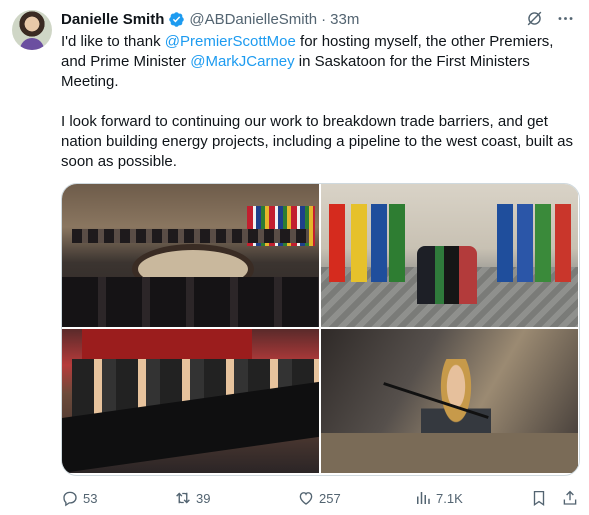  Describe the element at coordinates (330, 498) in the screenshot. I see `like-count: 257` at that location.